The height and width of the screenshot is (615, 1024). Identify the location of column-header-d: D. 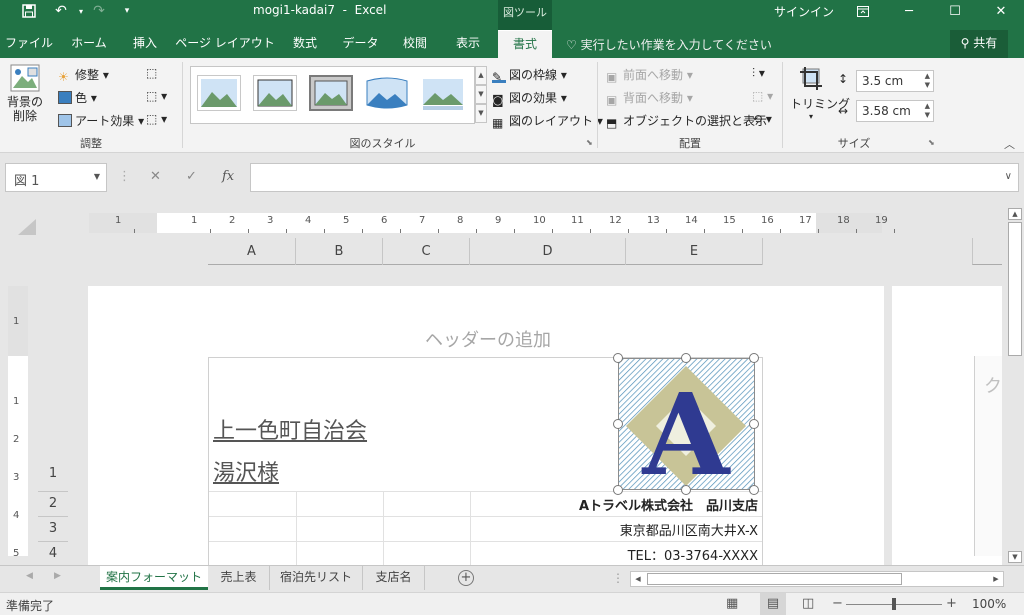
(548, 251).